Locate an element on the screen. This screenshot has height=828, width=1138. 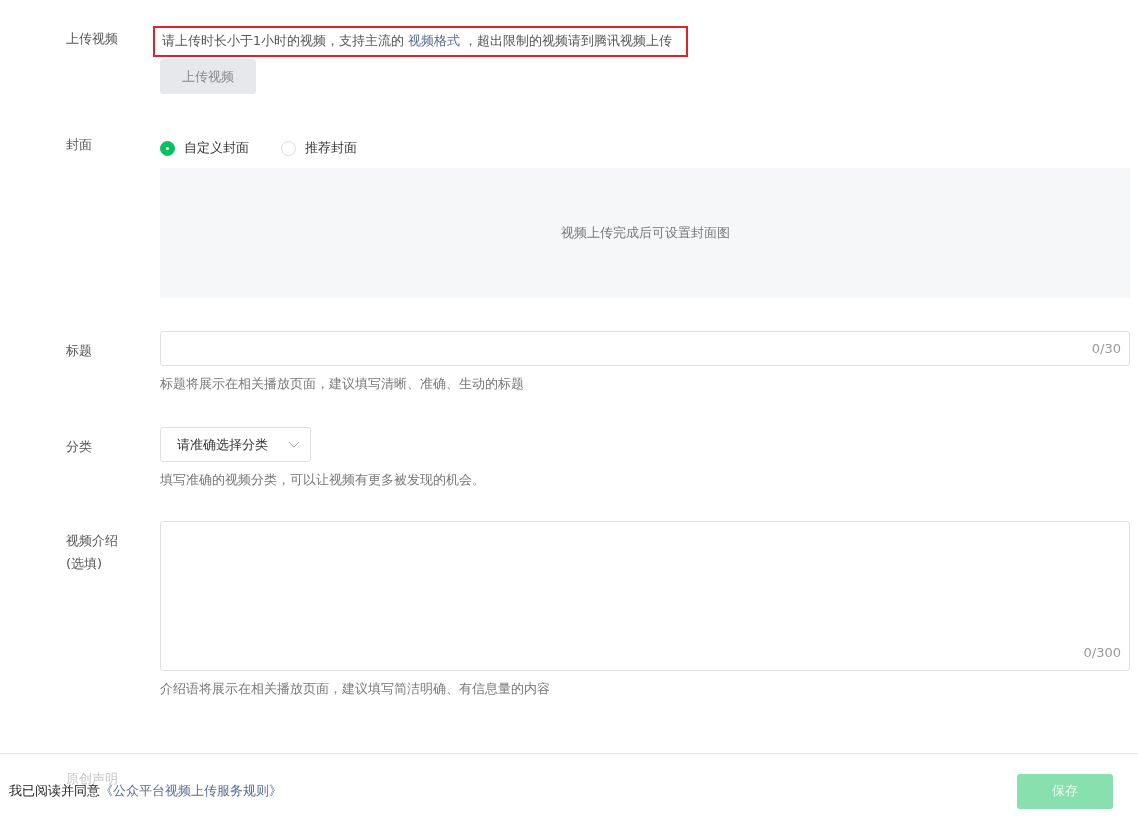
field-label: 封面 is located at coordinates (79, 145).